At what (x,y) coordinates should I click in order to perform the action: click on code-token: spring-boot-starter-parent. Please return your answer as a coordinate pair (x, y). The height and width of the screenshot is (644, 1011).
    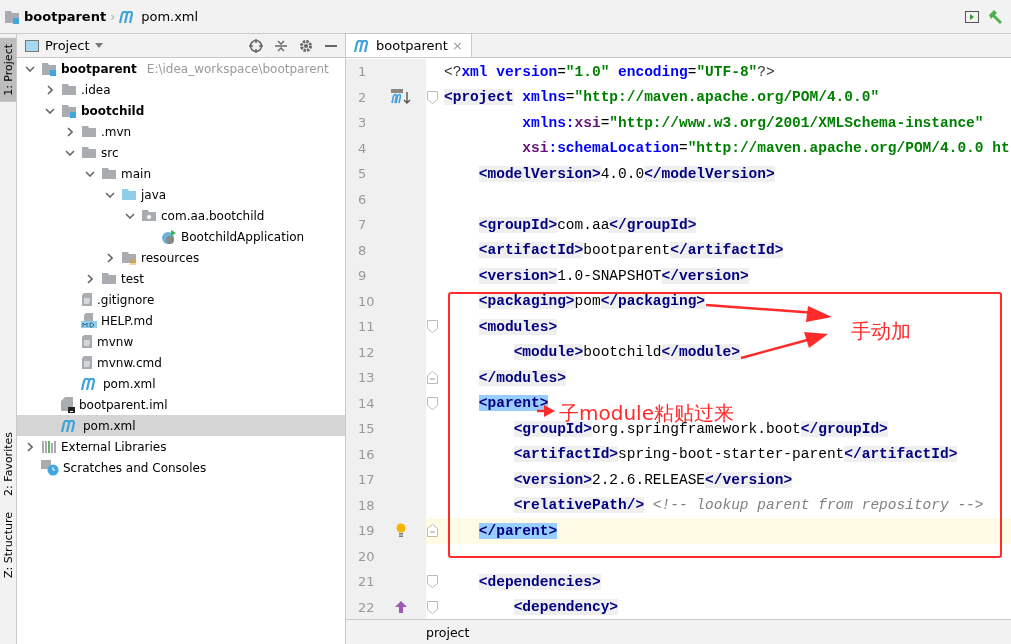
    Looking at the image, I should click on (731, 454).